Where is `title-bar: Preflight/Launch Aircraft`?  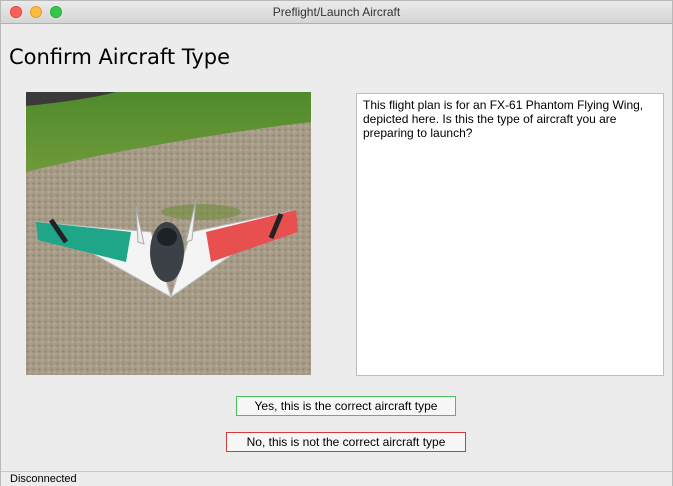 title-bar: Preflight/Launch Aircraft is located at coordinates (336, 12).